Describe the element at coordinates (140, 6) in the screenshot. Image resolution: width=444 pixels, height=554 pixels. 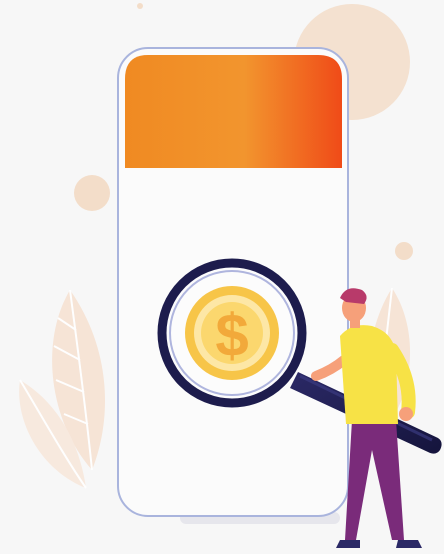
I see `decor-tiny-dot` at that location.